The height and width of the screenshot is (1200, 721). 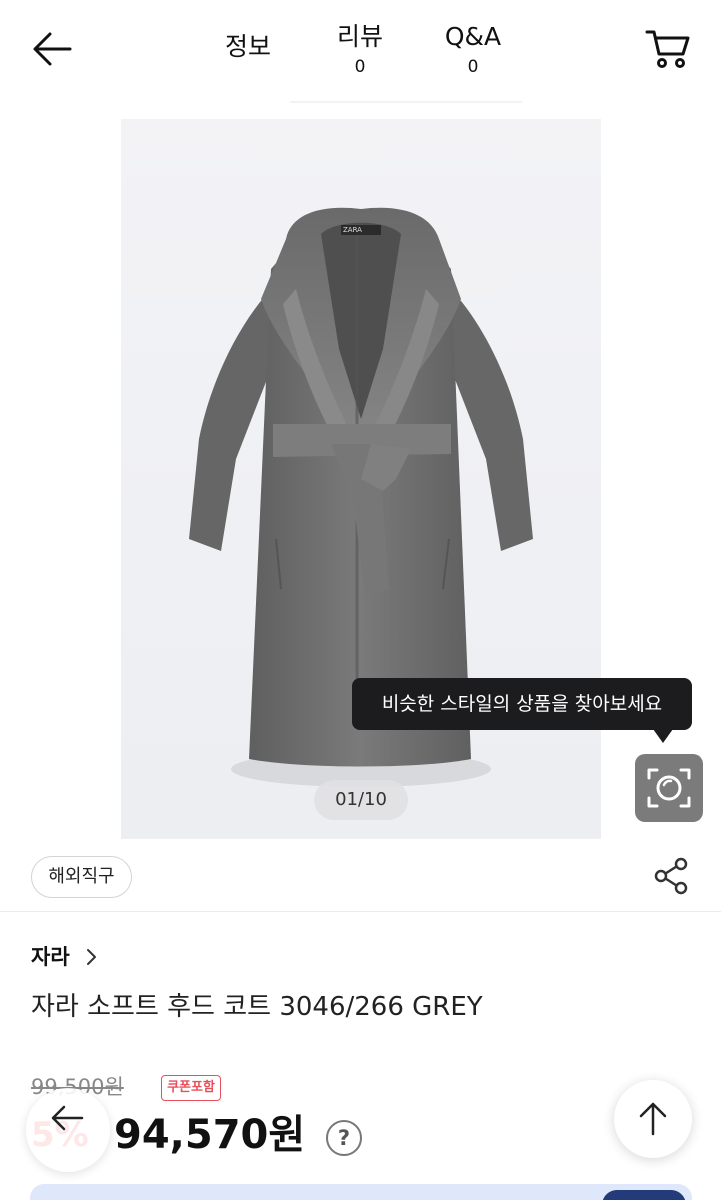 I want to click on bottom-banner-pill, so click(x=644, y=1195).